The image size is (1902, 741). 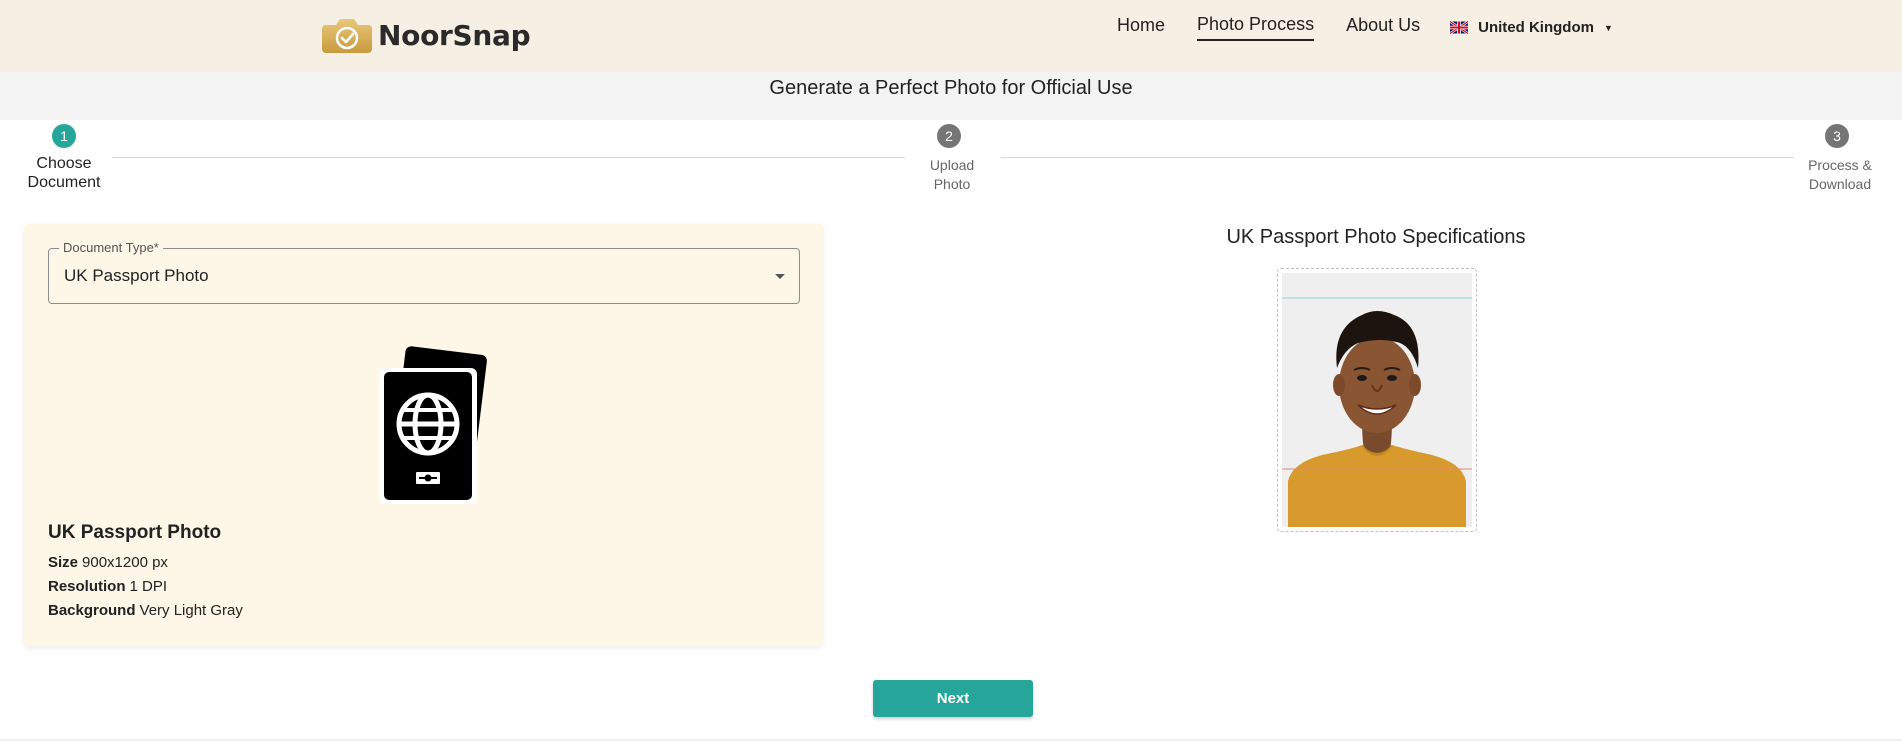 I want to click on spec-resolution: Resolution 1 DPI, so click(x=107, y=586).